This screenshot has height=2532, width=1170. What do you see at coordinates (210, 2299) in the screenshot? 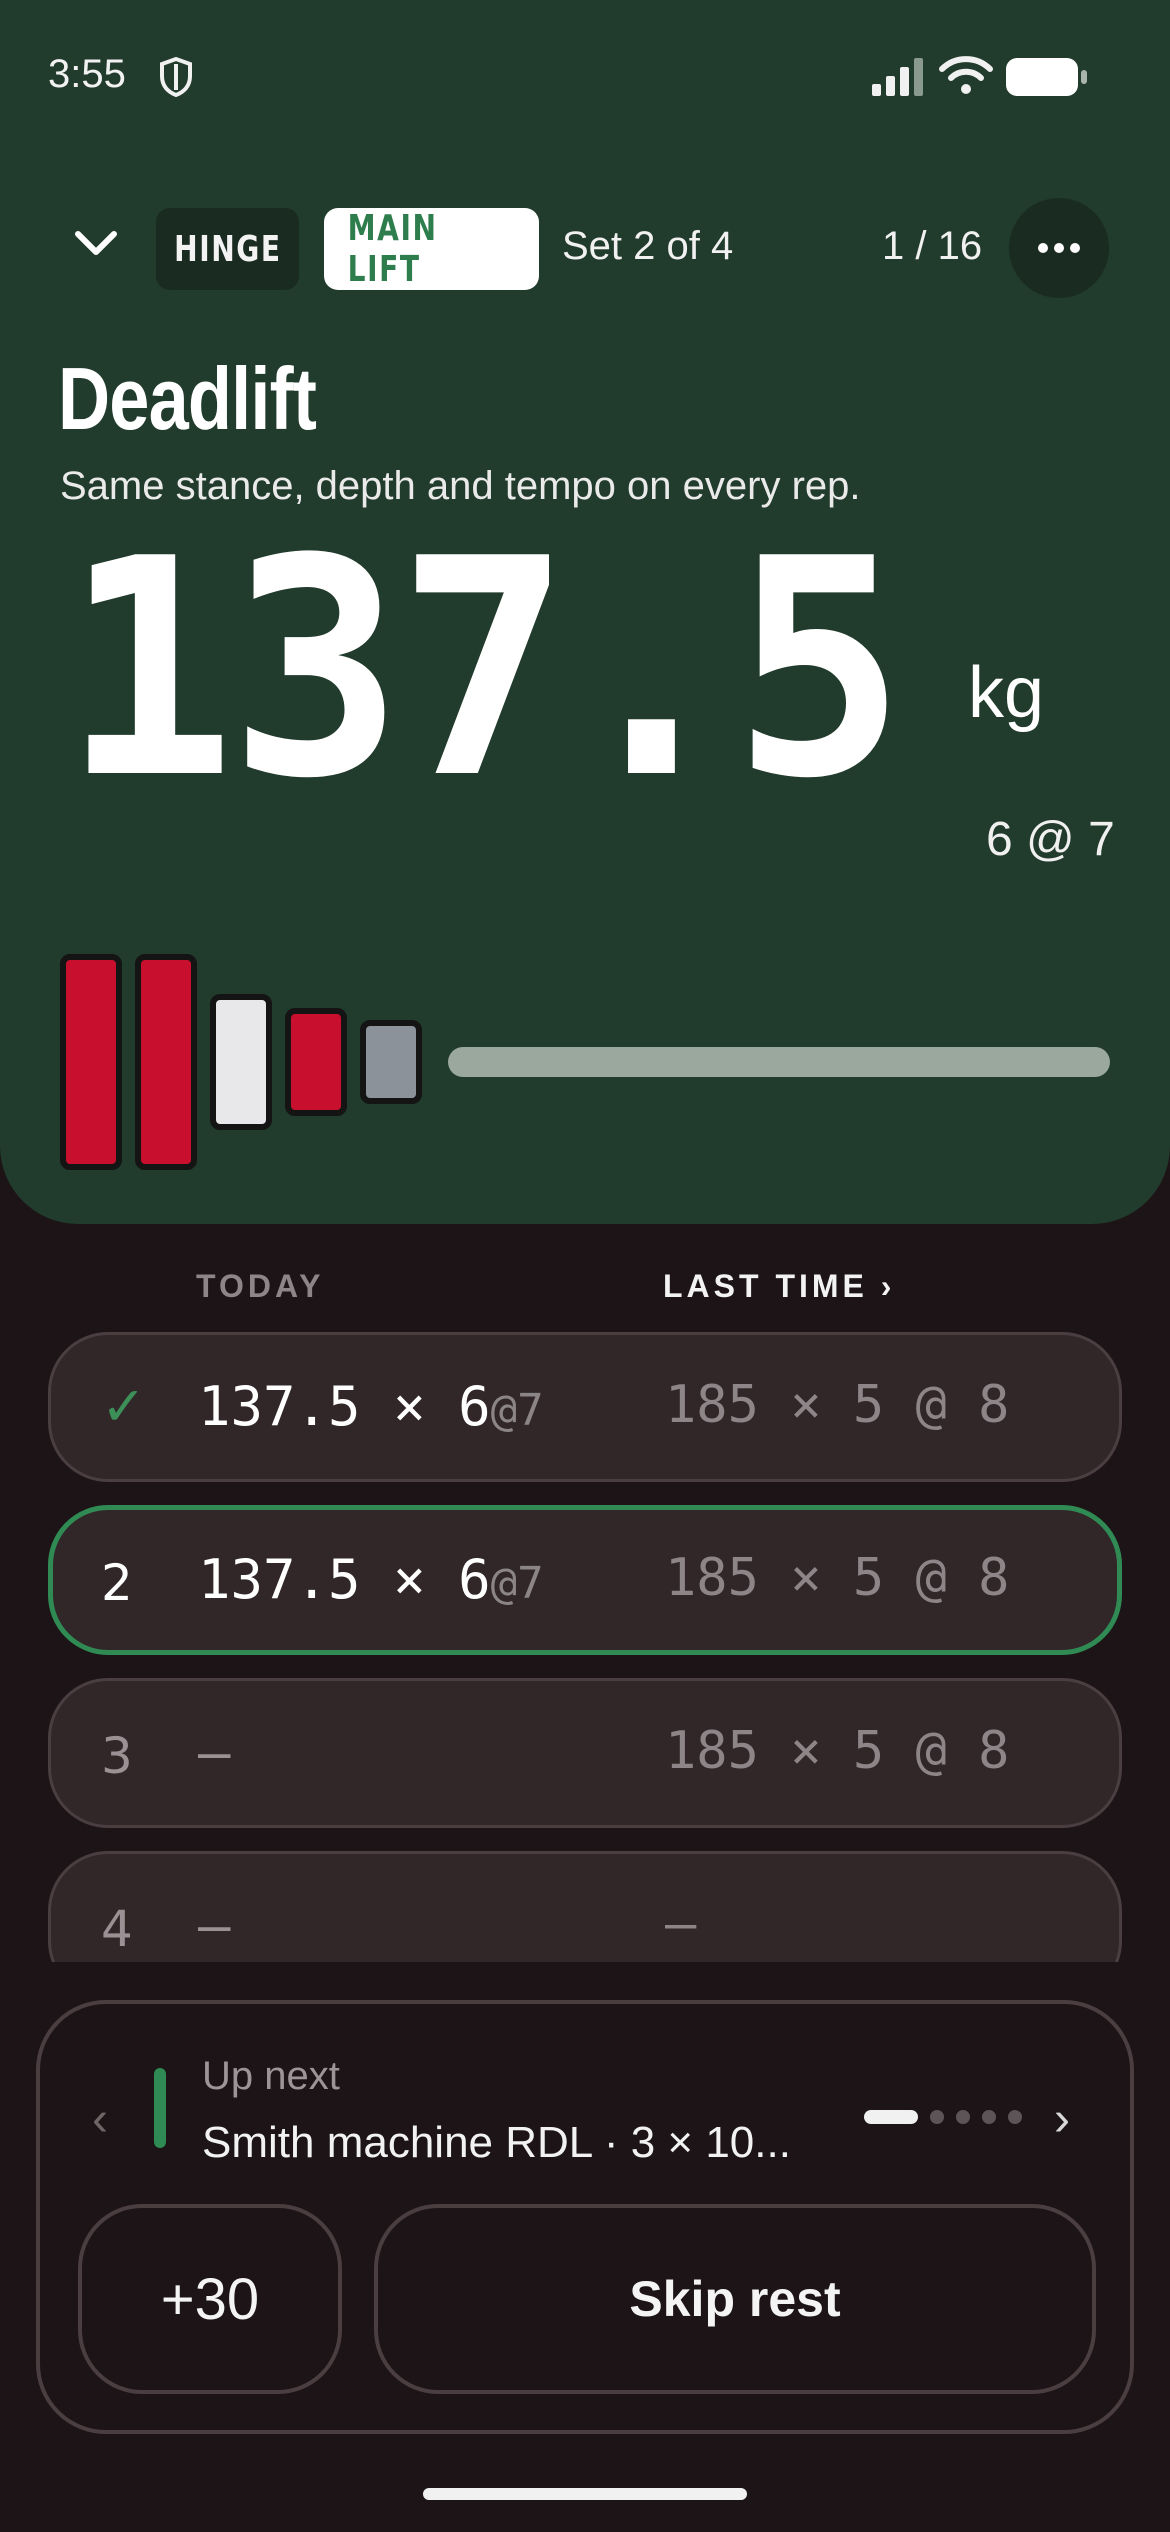
I see `add-time-button: +30` at bounding box center [210, 2299].